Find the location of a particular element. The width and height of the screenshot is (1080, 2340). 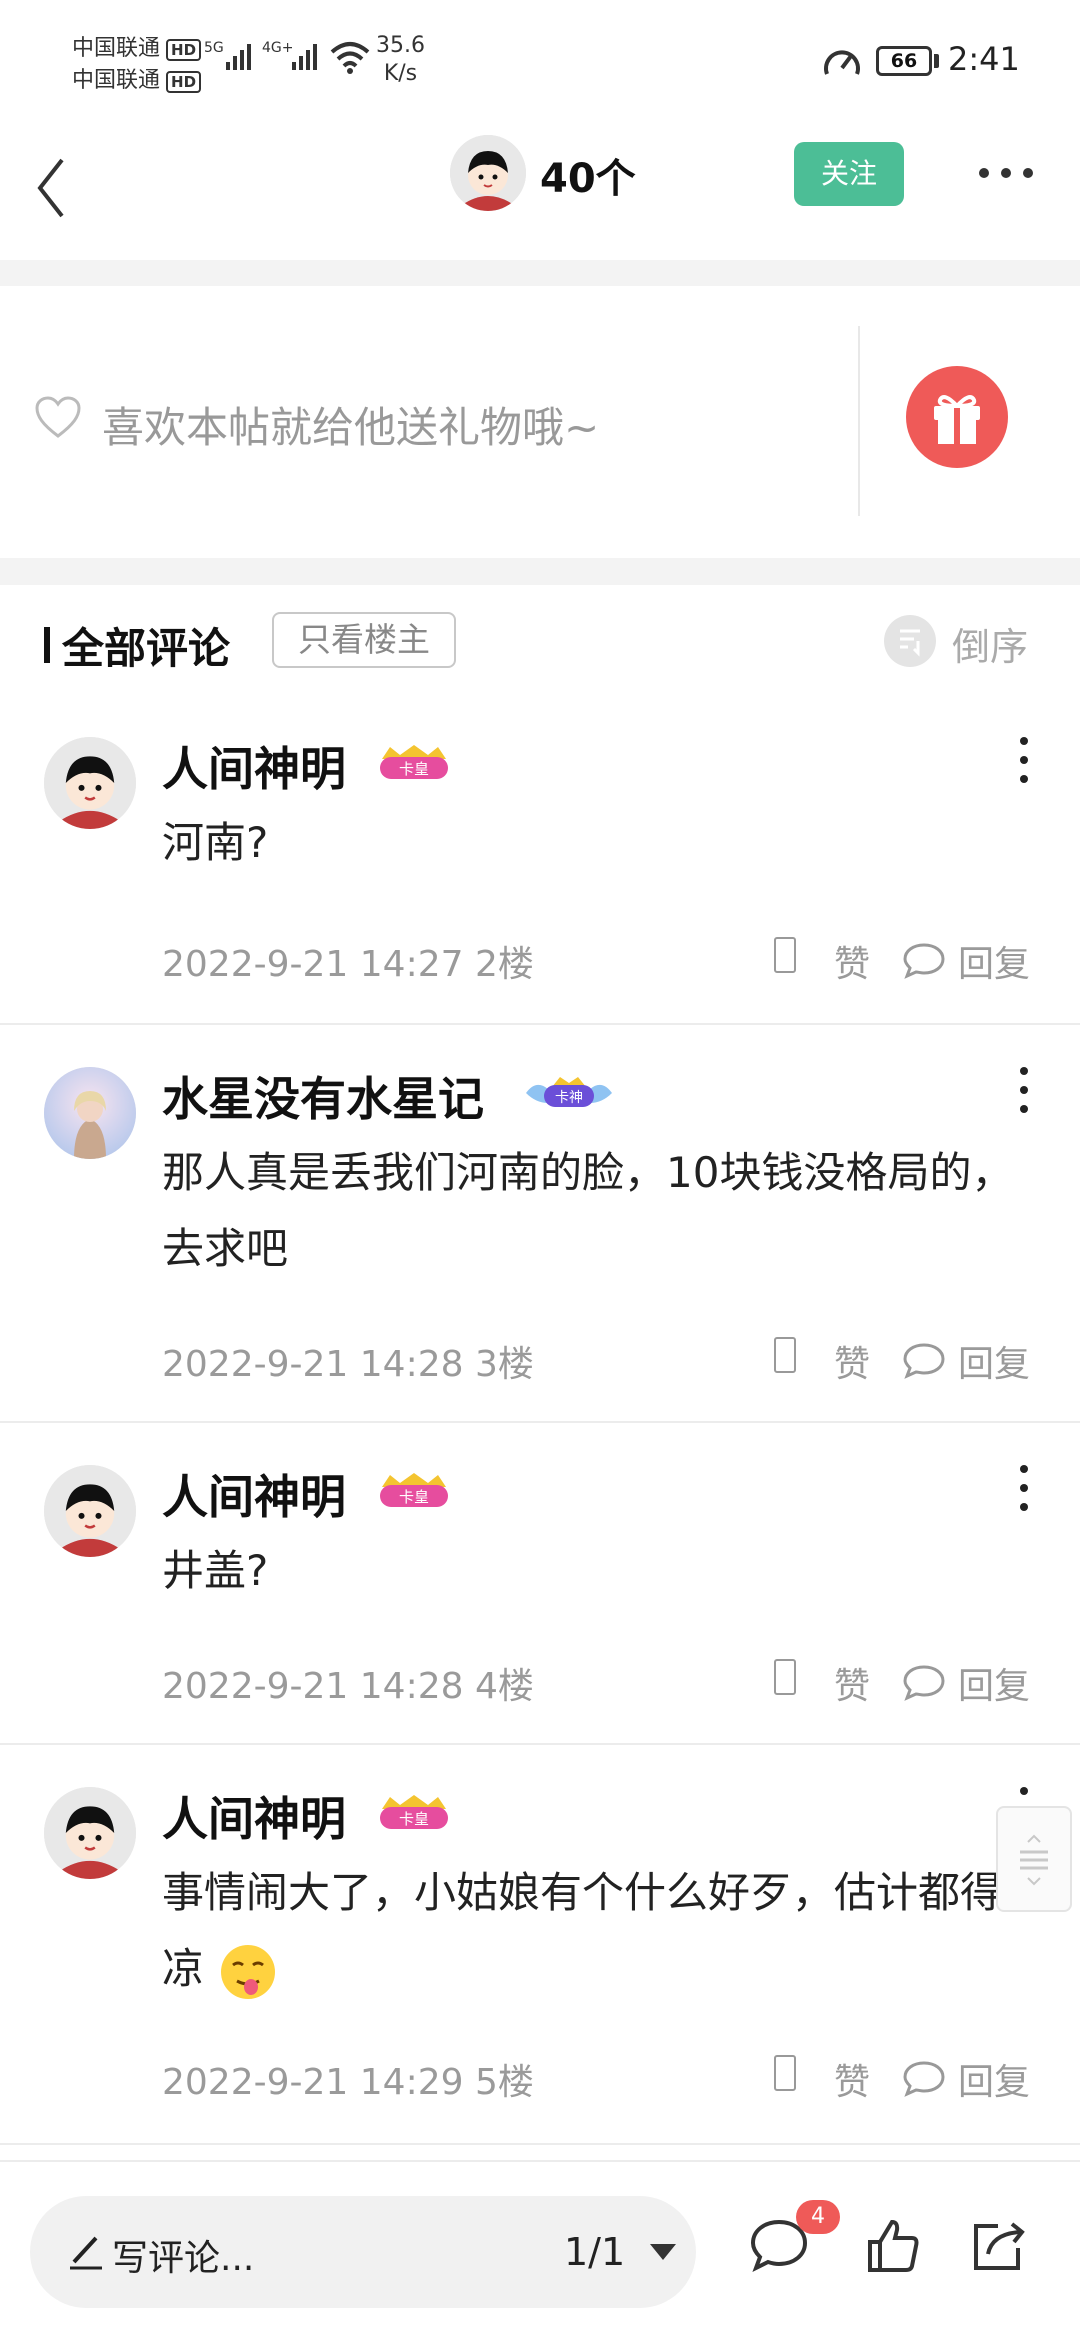

comment-meta: 2022-9-21 14:29 5楼 is located at coordinates (348, 2082).